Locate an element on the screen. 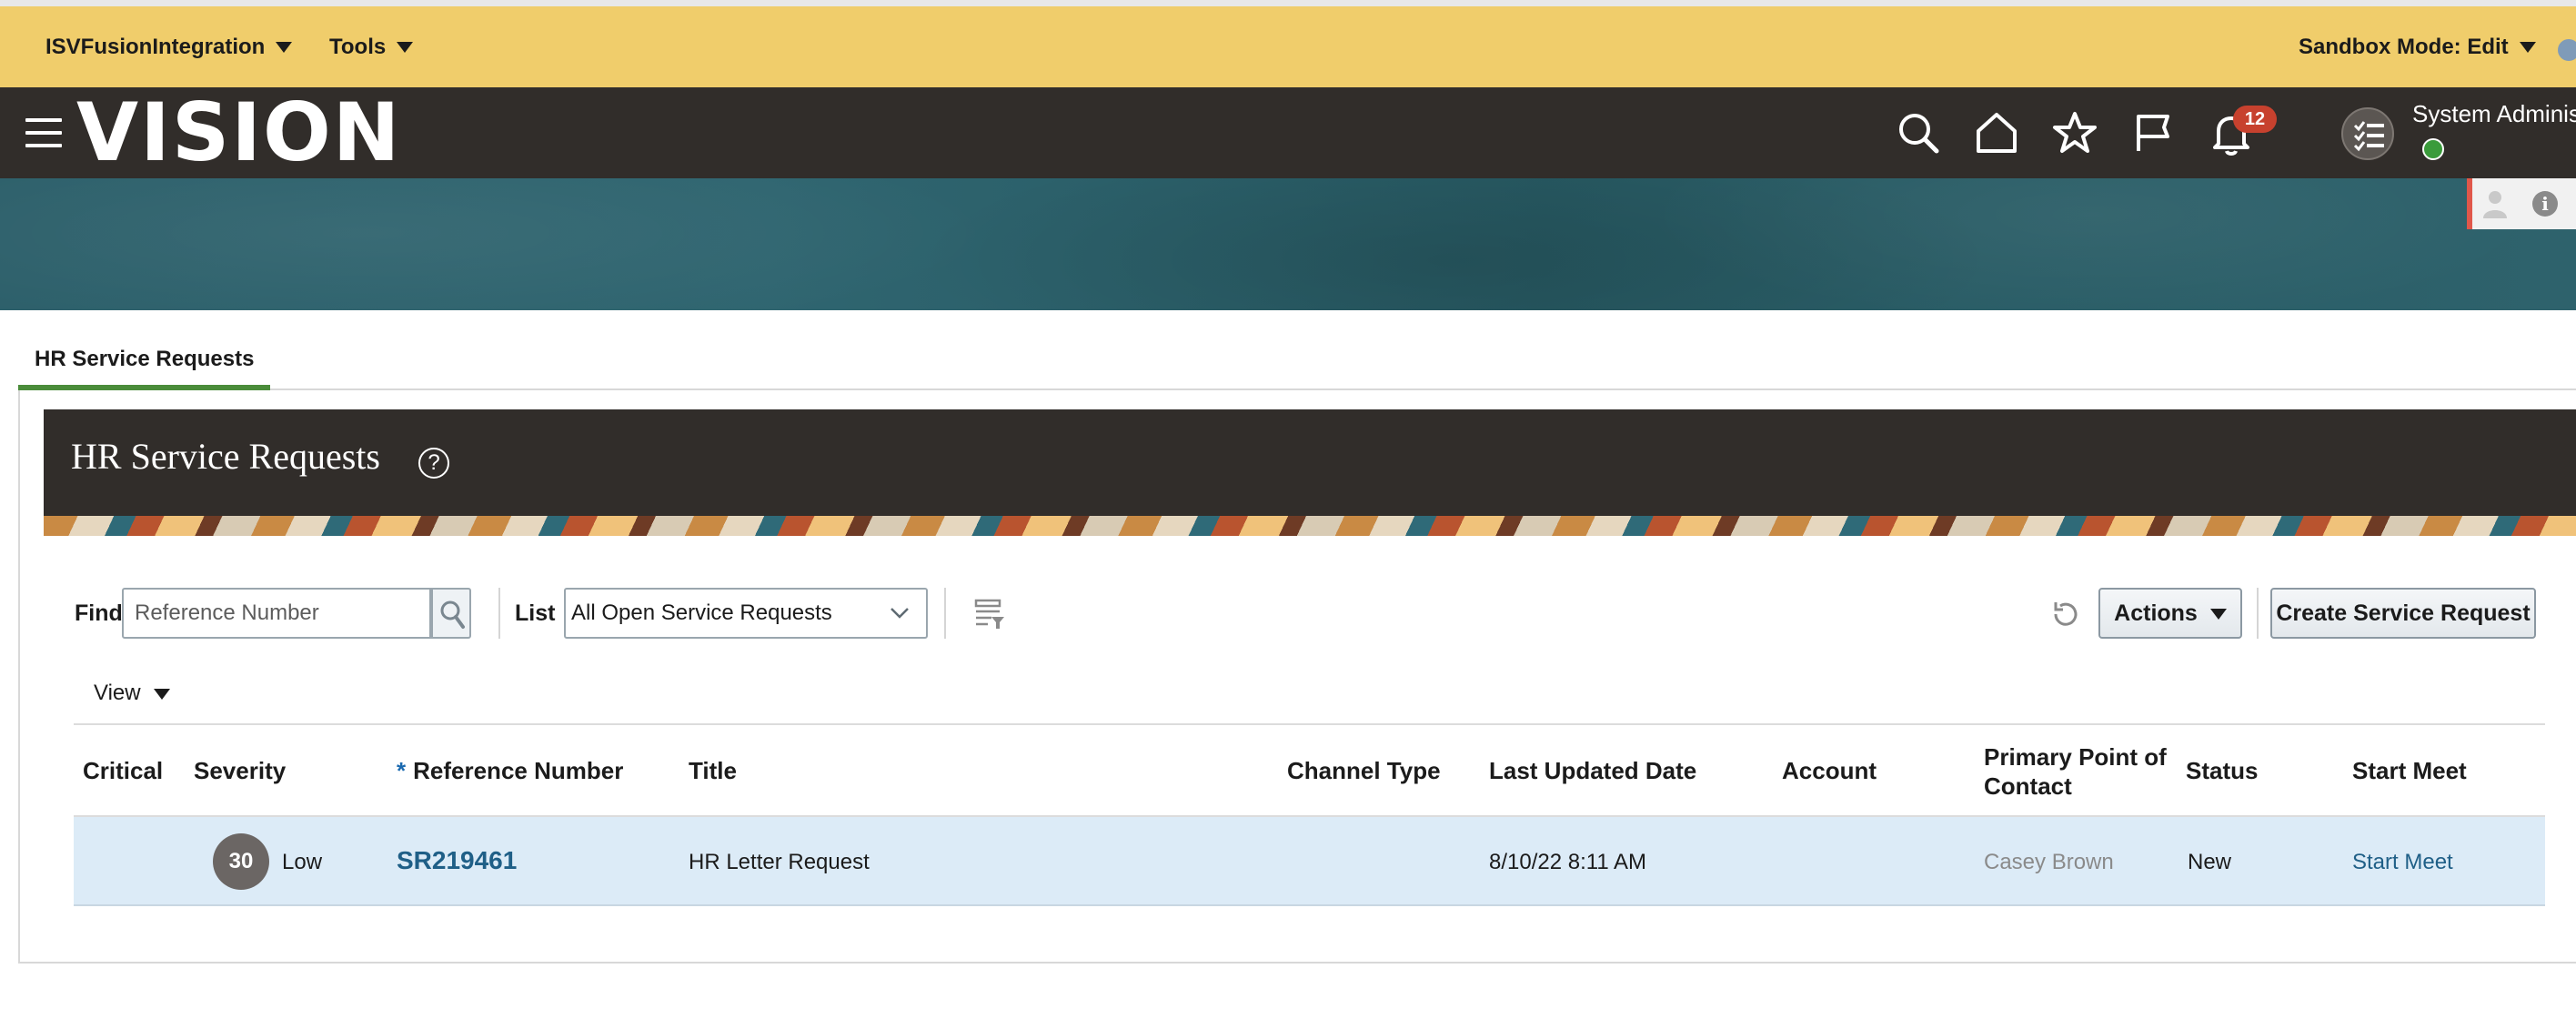 The width and height of the screenshot is (2576, 1019). person-icon is located at coordinates (2495, 203).